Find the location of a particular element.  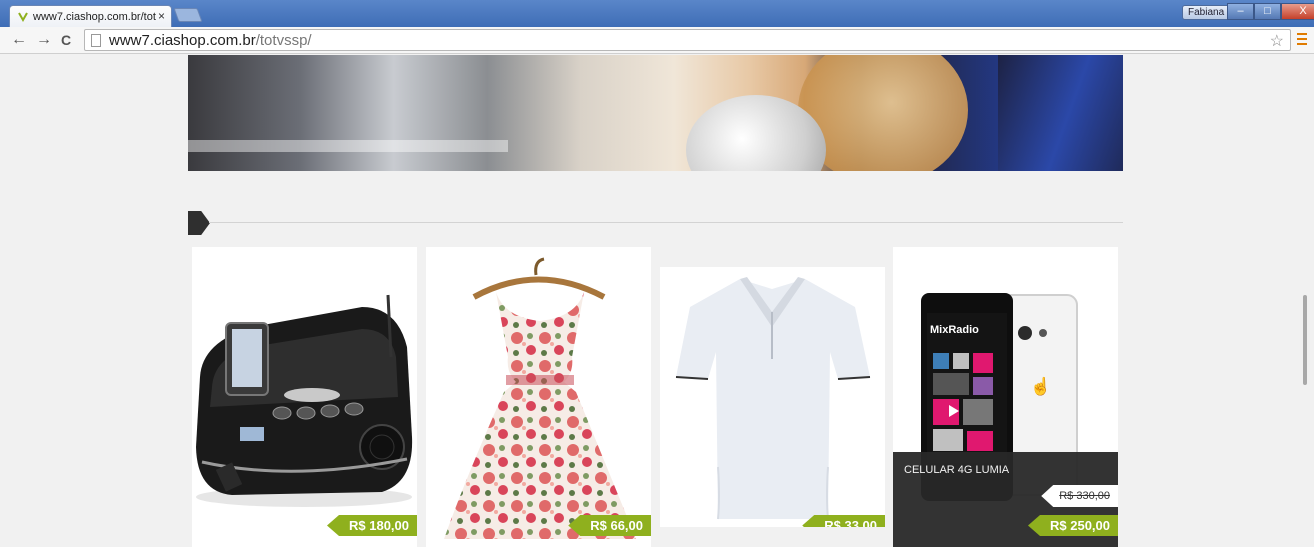

browser-tab: www7.ciashop.com.br/tot × is located at coordinates (90, 16).